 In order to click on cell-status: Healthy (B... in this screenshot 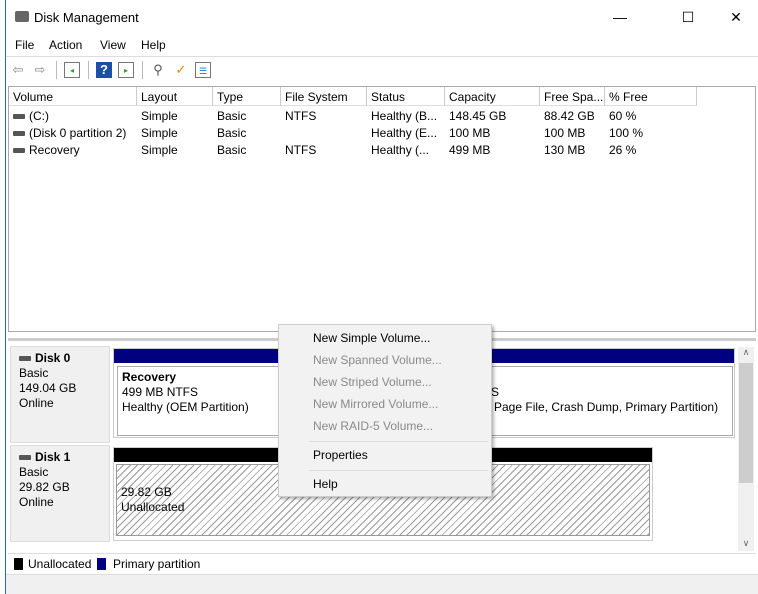, I will do `click(404, 116)`.